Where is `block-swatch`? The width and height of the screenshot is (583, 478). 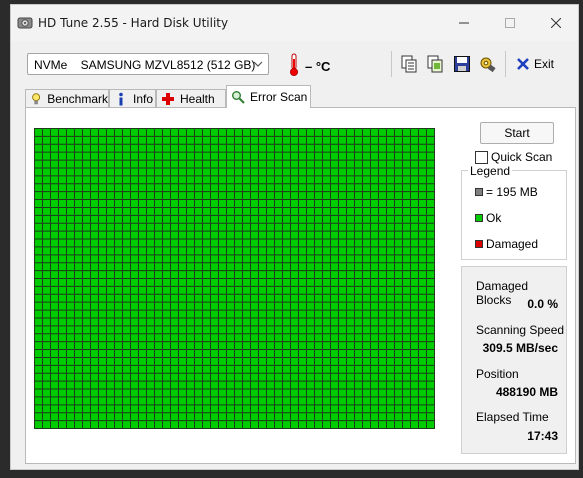
block-swatch is located at coordinates (479, 192).